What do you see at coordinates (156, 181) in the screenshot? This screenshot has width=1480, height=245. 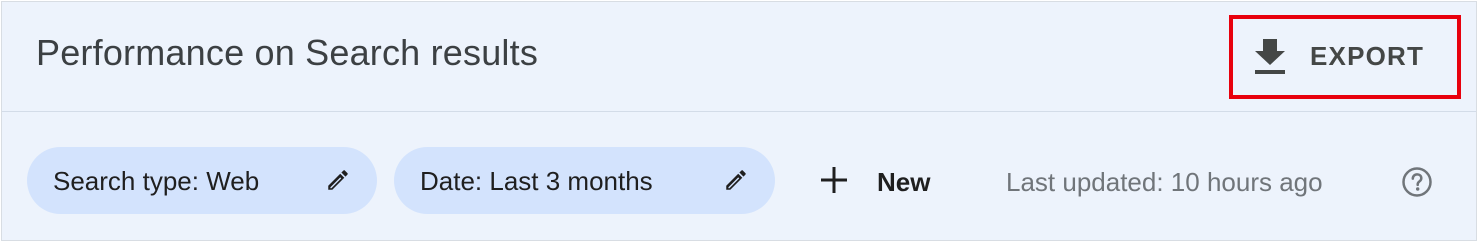 I see `chip-label: Search type: Web` at bounding box center [156, 181].